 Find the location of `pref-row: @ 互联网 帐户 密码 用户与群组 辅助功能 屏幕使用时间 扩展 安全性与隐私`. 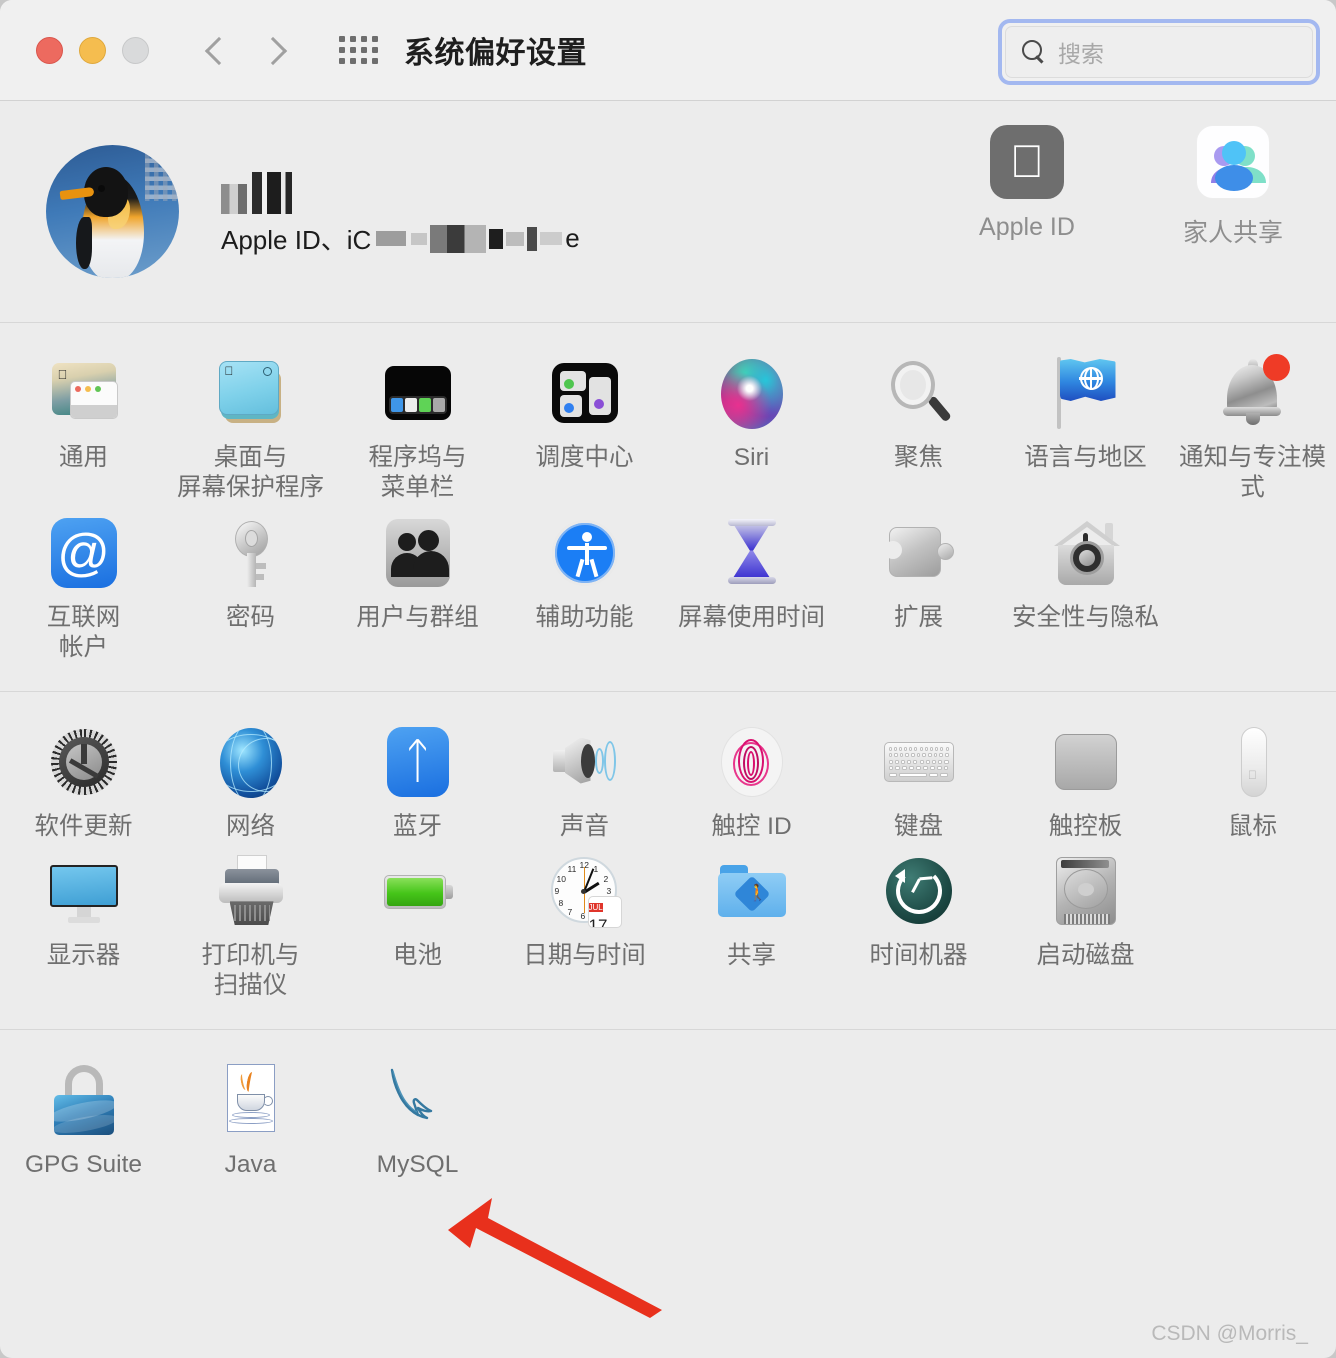

pref-row: @ 互联网 帐户 密码 用户与群组 辅助功能 屏幕使用时间 扩展 安全性与隐私 is located at coordinates (668, 589).